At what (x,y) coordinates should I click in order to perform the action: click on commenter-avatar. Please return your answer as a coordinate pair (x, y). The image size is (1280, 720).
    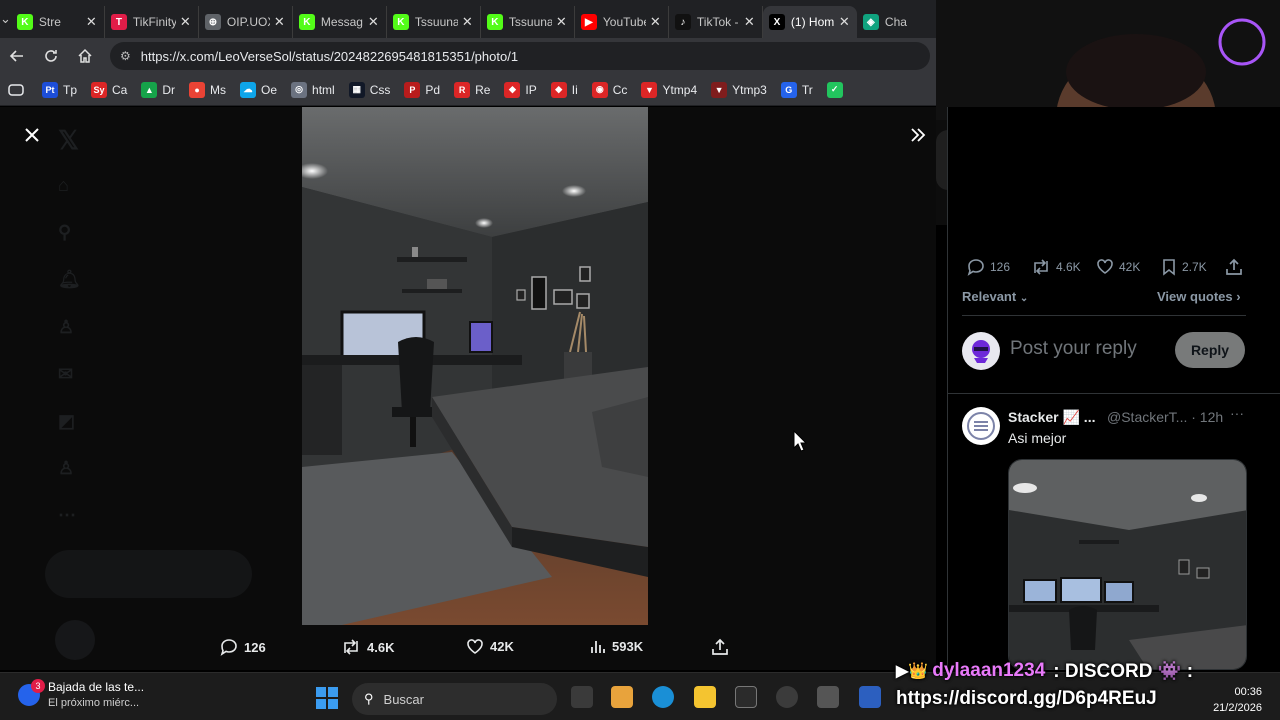
    Looking at the image, I should click on (981, 426).